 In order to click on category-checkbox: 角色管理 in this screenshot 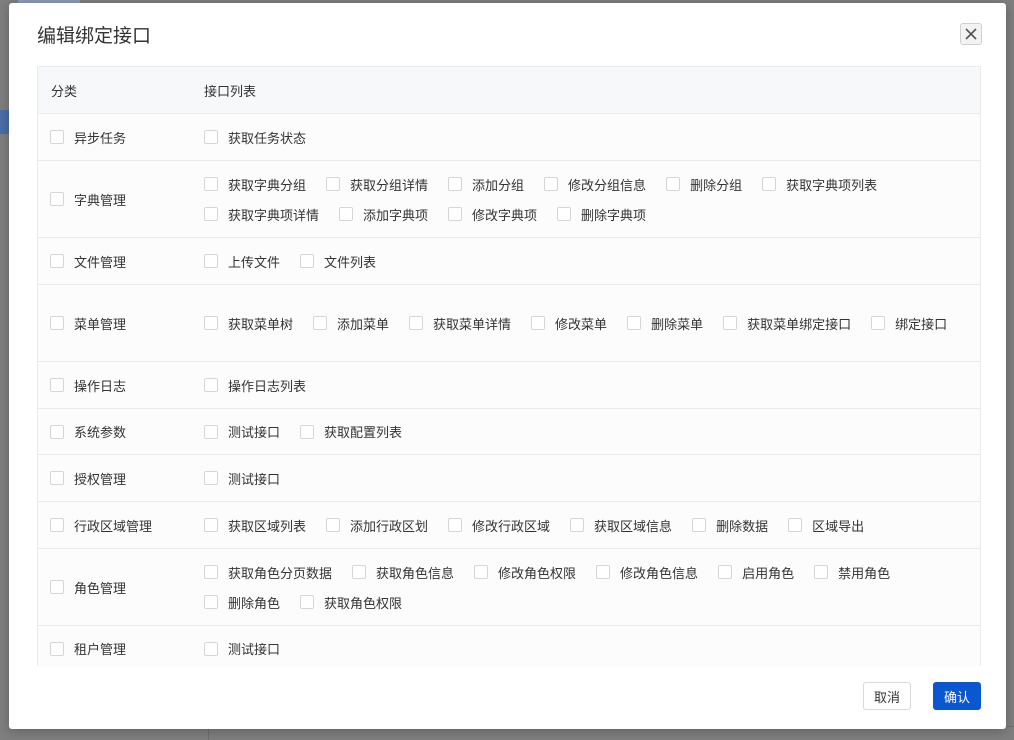, I will do `click(121, 587)`.